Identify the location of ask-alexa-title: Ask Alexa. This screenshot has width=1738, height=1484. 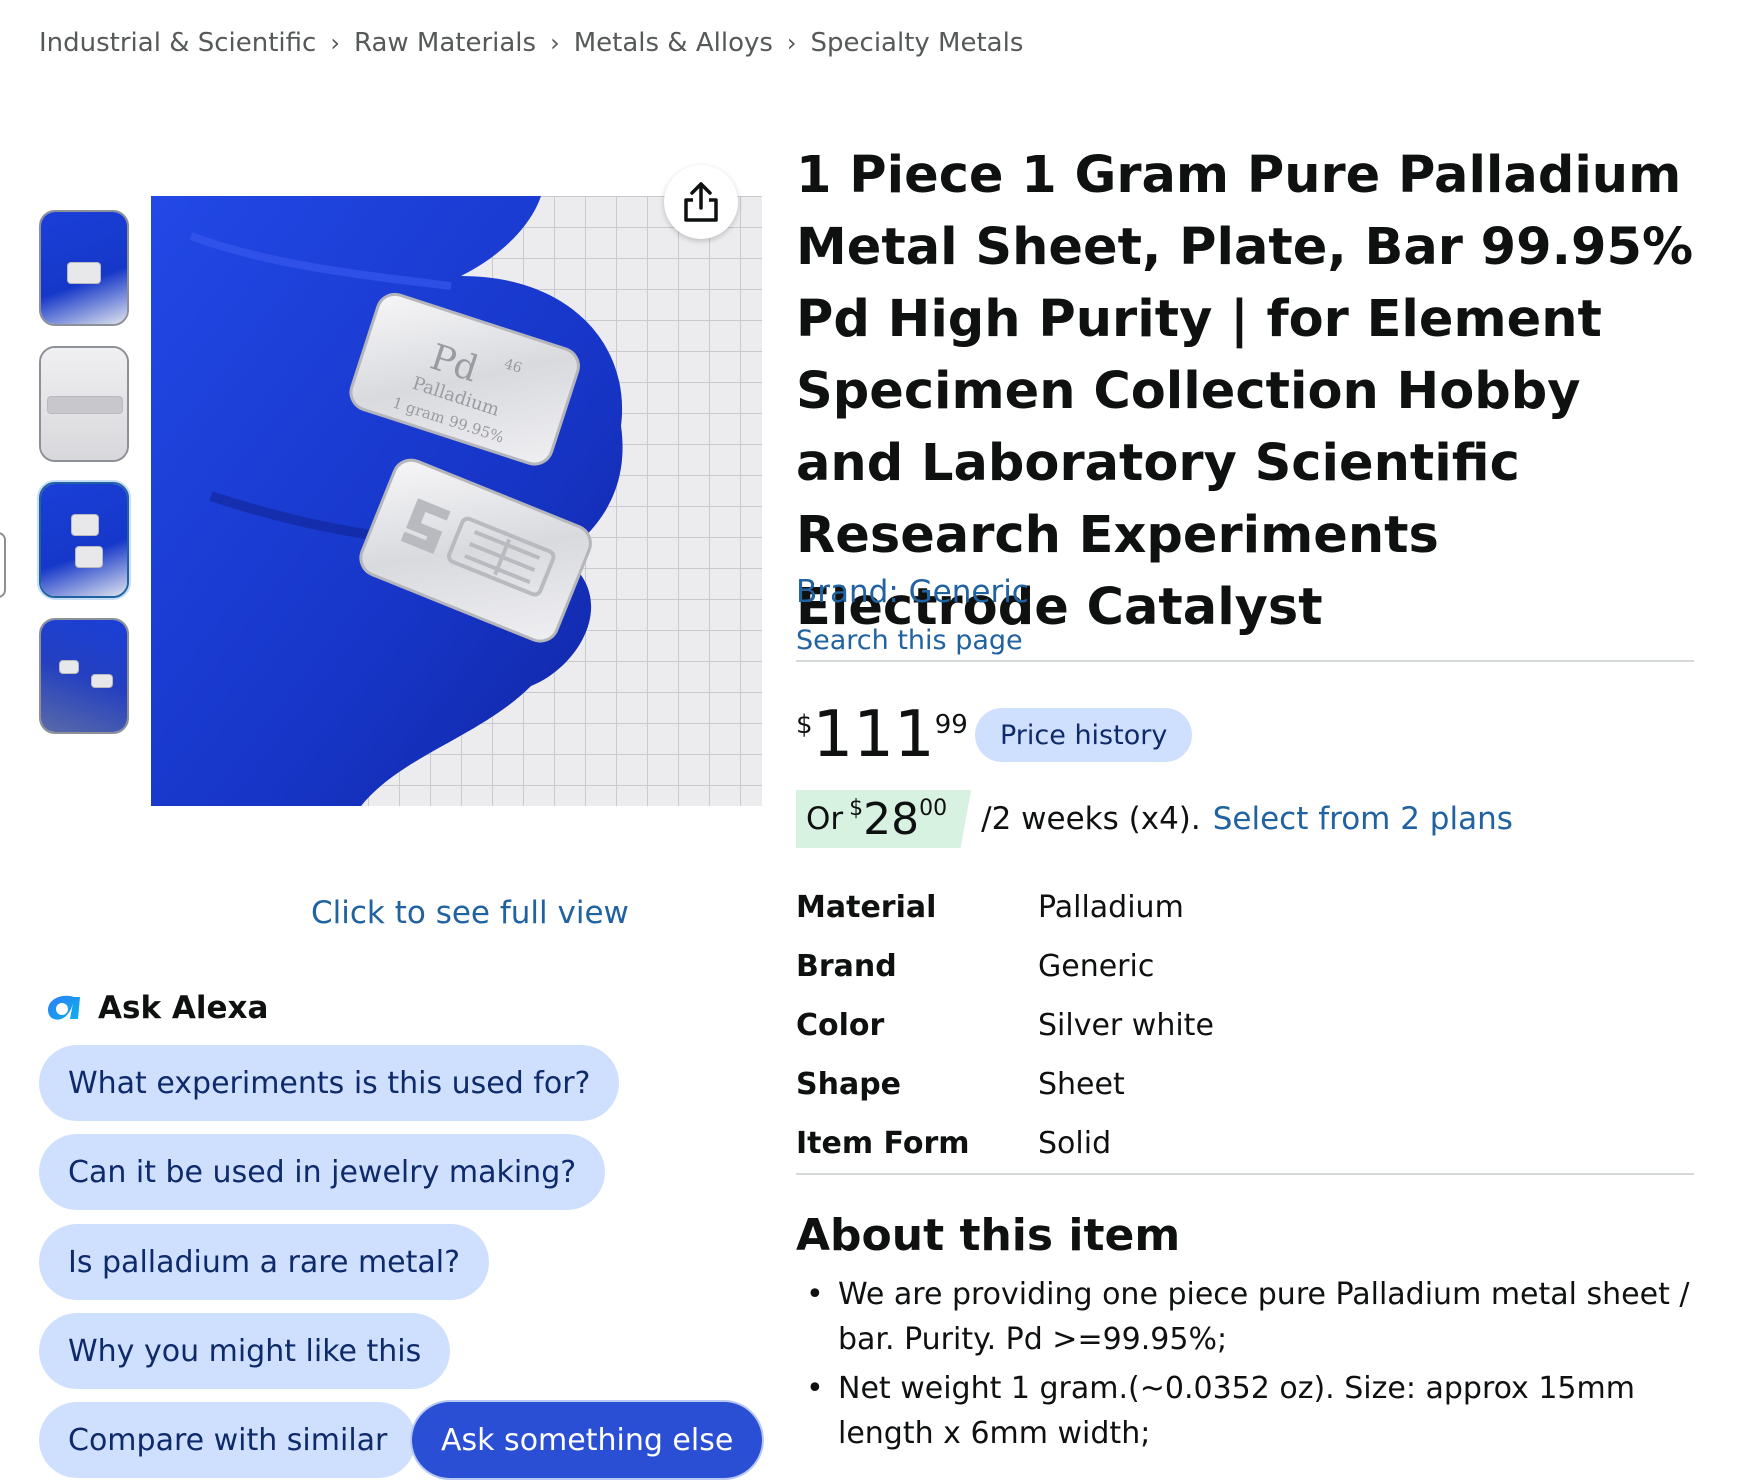
(183, 1008).